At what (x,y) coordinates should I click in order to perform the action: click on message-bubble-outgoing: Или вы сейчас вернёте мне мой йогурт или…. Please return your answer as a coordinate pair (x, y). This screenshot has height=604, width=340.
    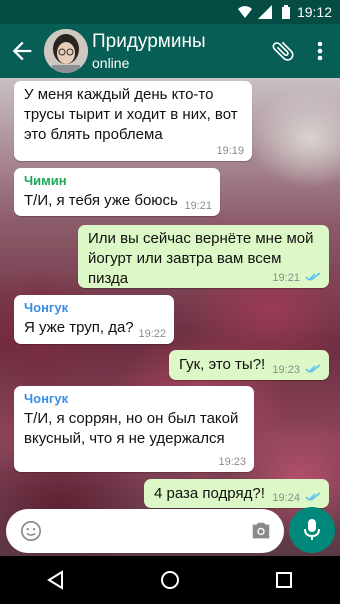
    Looking at the image, I should click on (203, 256).